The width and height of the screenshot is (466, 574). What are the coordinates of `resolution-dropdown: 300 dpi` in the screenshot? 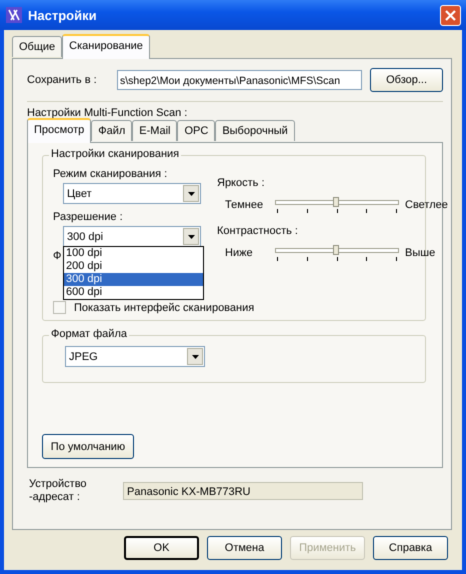 It's located at (132, 236).